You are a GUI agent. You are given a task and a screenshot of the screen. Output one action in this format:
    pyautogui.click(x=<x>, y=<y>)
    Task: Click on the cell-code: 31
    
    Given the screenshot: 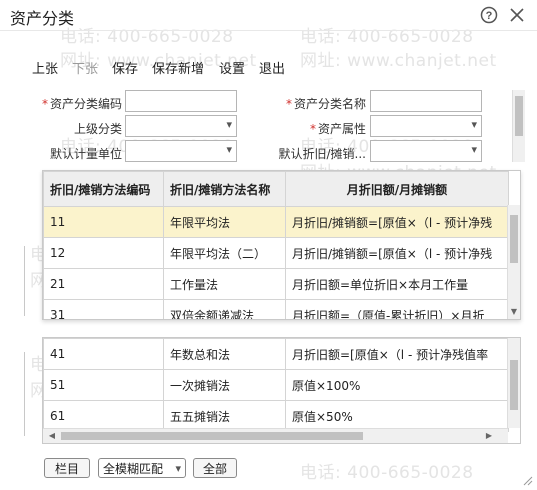 What is the action you would take?
    pyautogui.click(x=103, y=309)
    